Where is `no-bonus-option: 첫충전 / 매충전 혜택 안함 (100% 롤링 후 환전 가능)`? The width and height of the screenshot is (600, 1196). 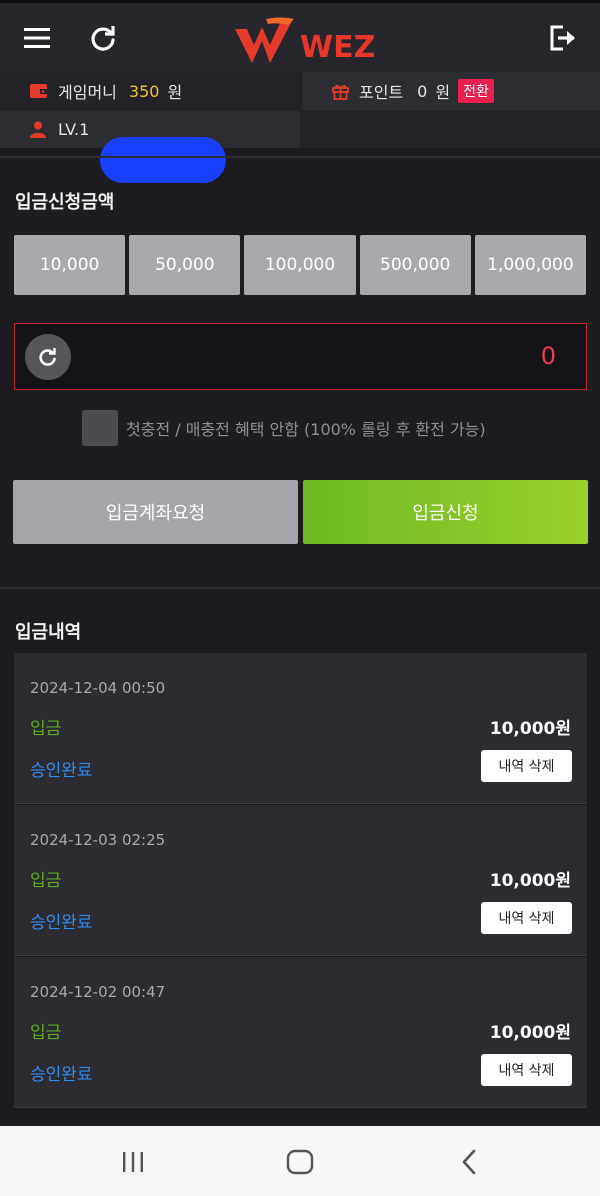 no-bonus-option: 첫충전 / 매충전 혜택 안함 (100% 롤링 후 환전 가능) is located at coordinates (284, 428).